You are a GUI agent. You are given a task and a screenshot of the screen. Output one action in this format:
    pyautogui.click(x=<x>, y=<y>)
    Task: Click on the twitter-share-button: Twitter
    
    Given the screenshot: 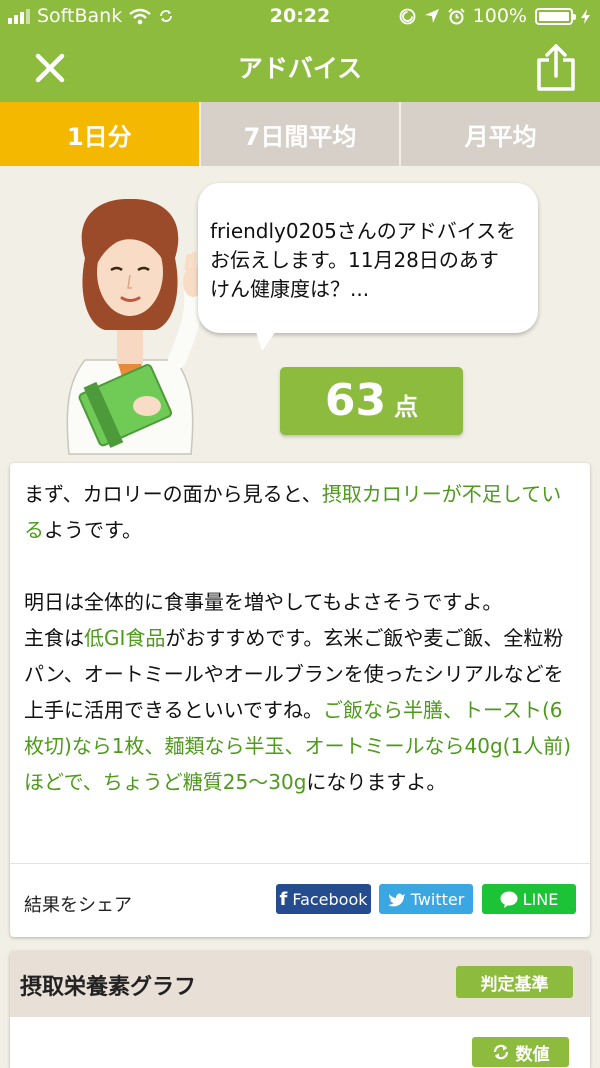 What is the action you would take?
    pyautogui.click(x=426, y=899)
    